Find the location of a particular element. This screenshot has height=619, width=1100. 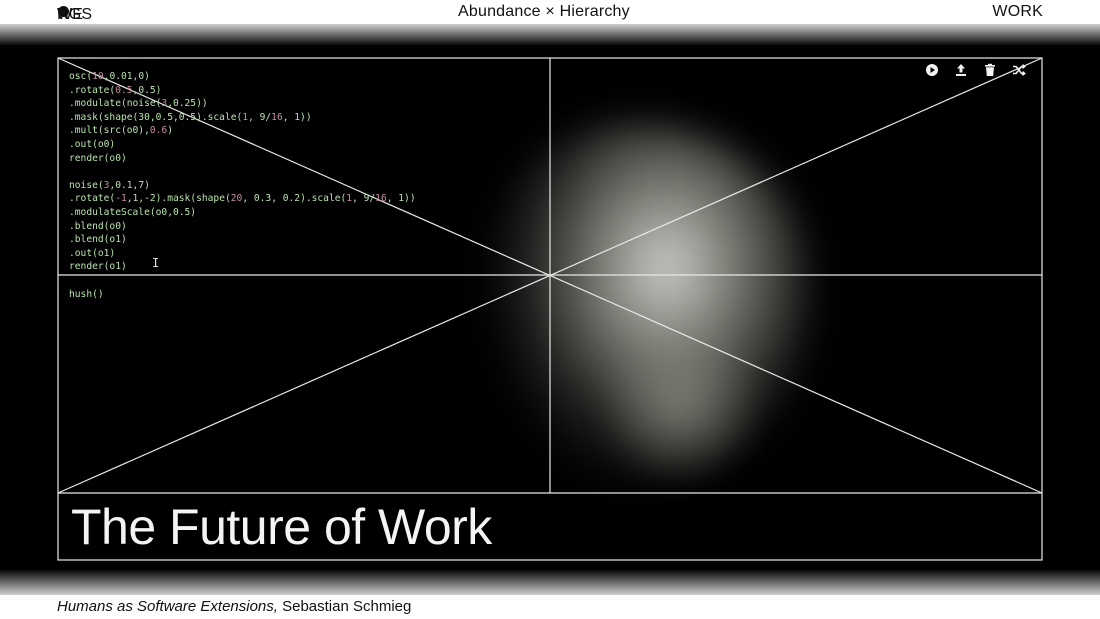

code-line: .out(o0) is located at coordinates (242, 145).